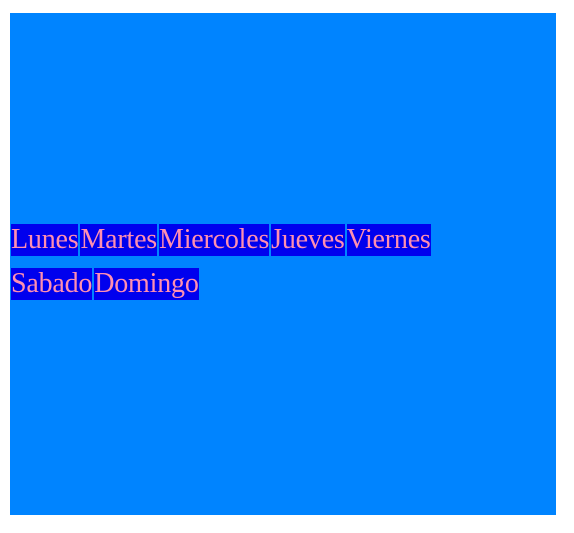 This screenshot has height=533, width=574. I want to click on day-item-lunes: Lunes, so click(45, 240).